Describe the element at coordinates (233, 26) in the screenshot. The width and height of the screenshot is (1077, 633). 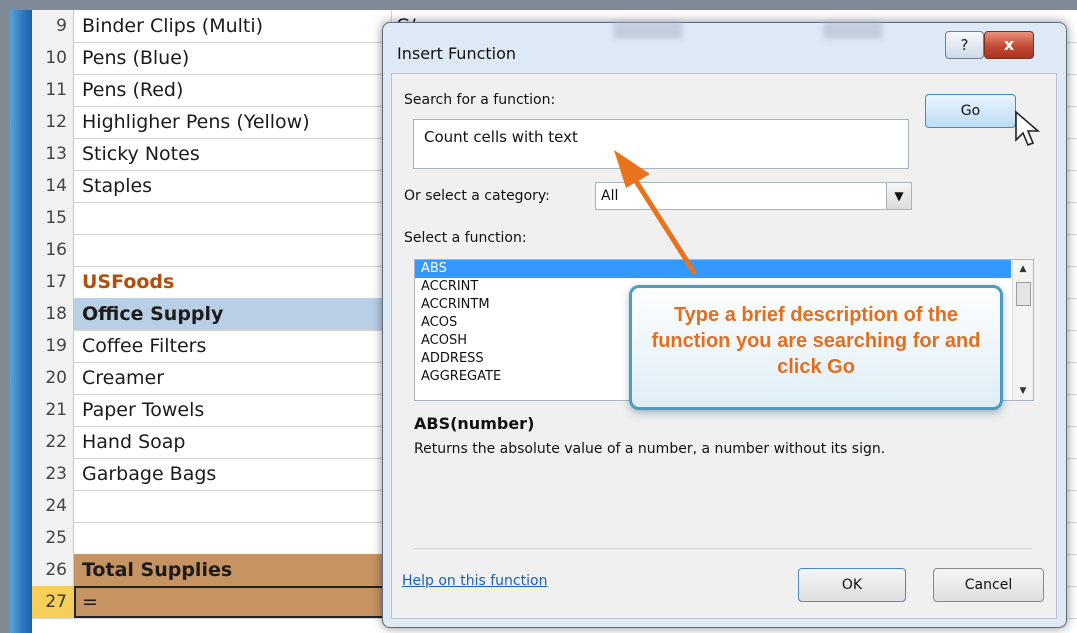
I see `cell-a: Binder Clips (Multi)` at that location.